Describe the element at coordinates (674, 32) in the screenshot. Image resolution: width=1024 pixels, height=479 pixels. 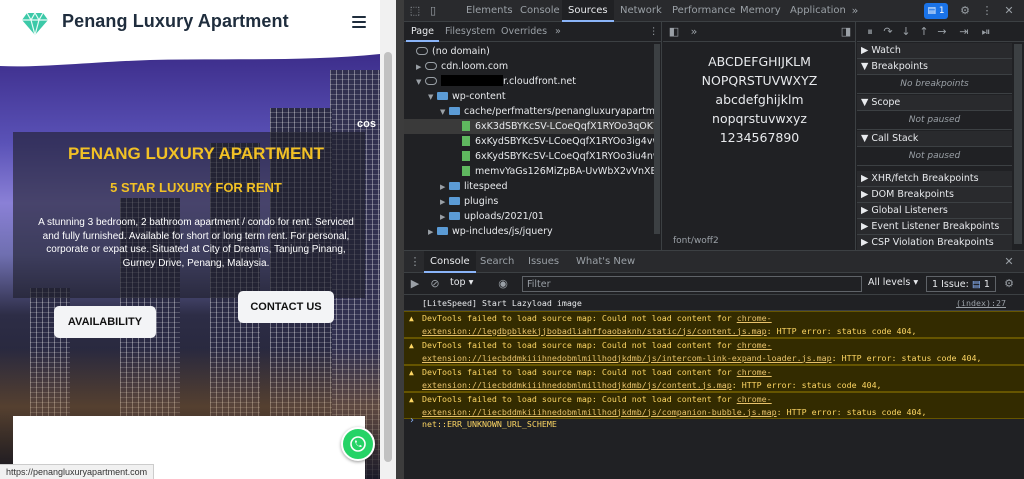
I see `toggle-navigator-icon: ◧` at that location.